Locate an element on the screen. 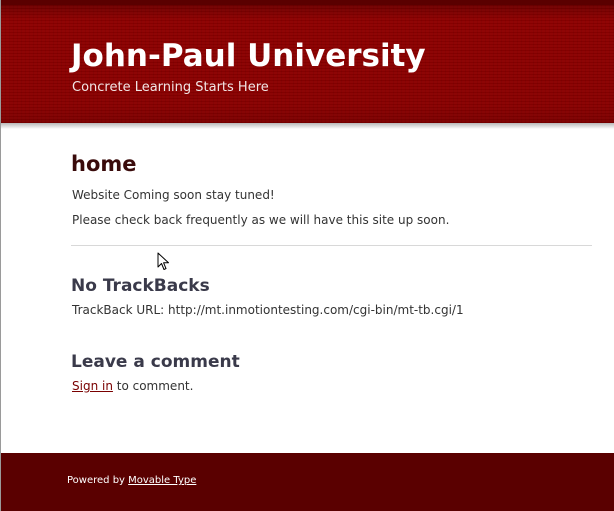 The width and height of the screenshot is (614, 511). entry-paragraph: Website Coming soon stay tuned! is located at coordinates (173, 195).